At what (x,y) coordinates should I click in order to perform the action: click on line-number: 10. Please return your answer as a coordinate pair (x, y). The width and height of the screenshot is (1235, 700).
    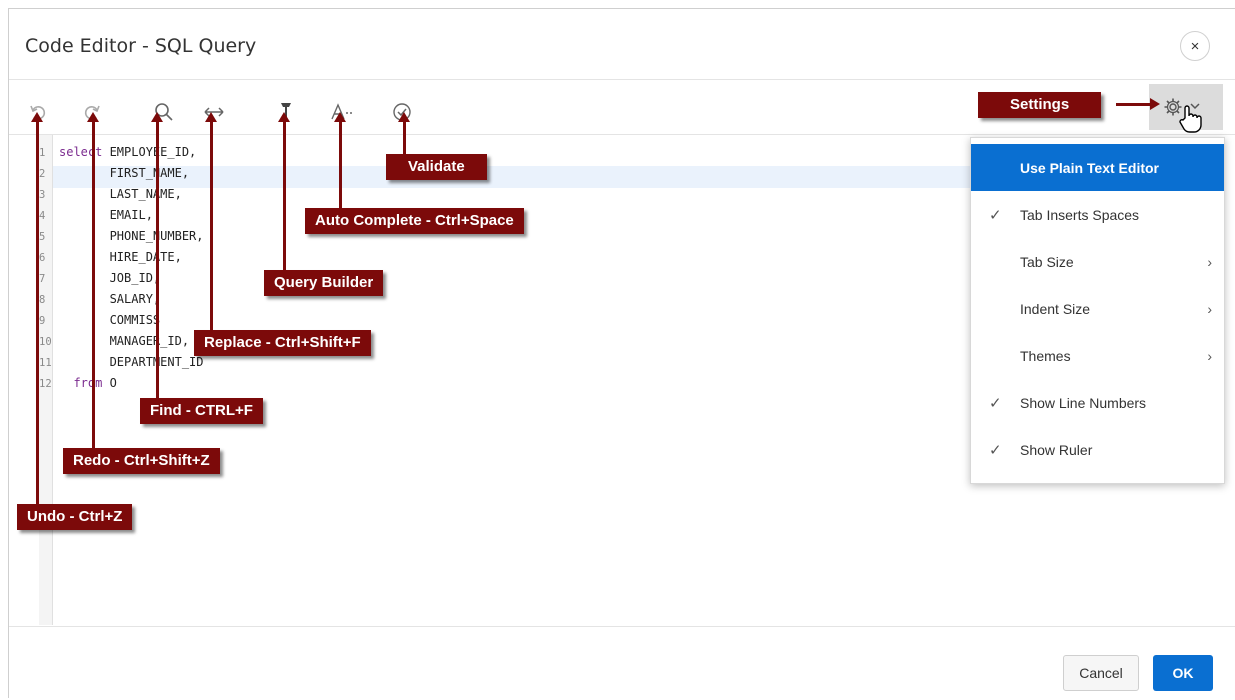
    Looking at the image, I should click on (45, 342).